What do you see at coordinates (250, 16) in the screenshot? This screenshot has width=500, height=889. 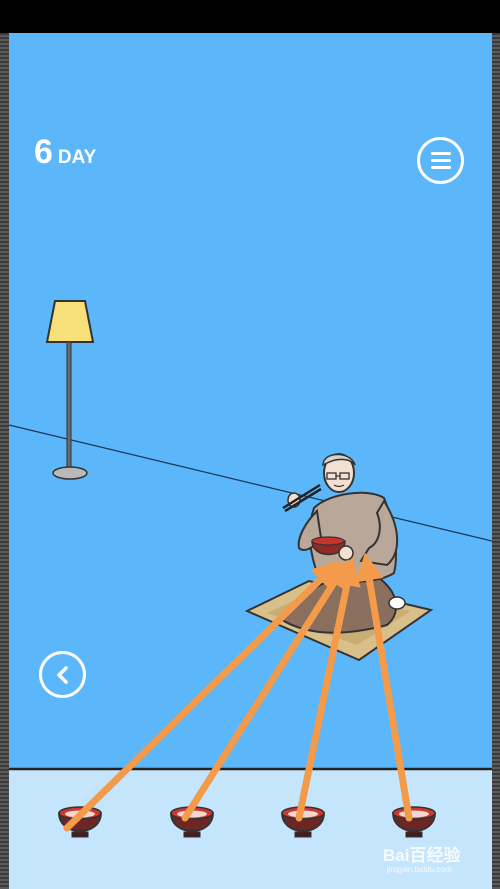 I see `status-bar` at bounding box center [250, 16].